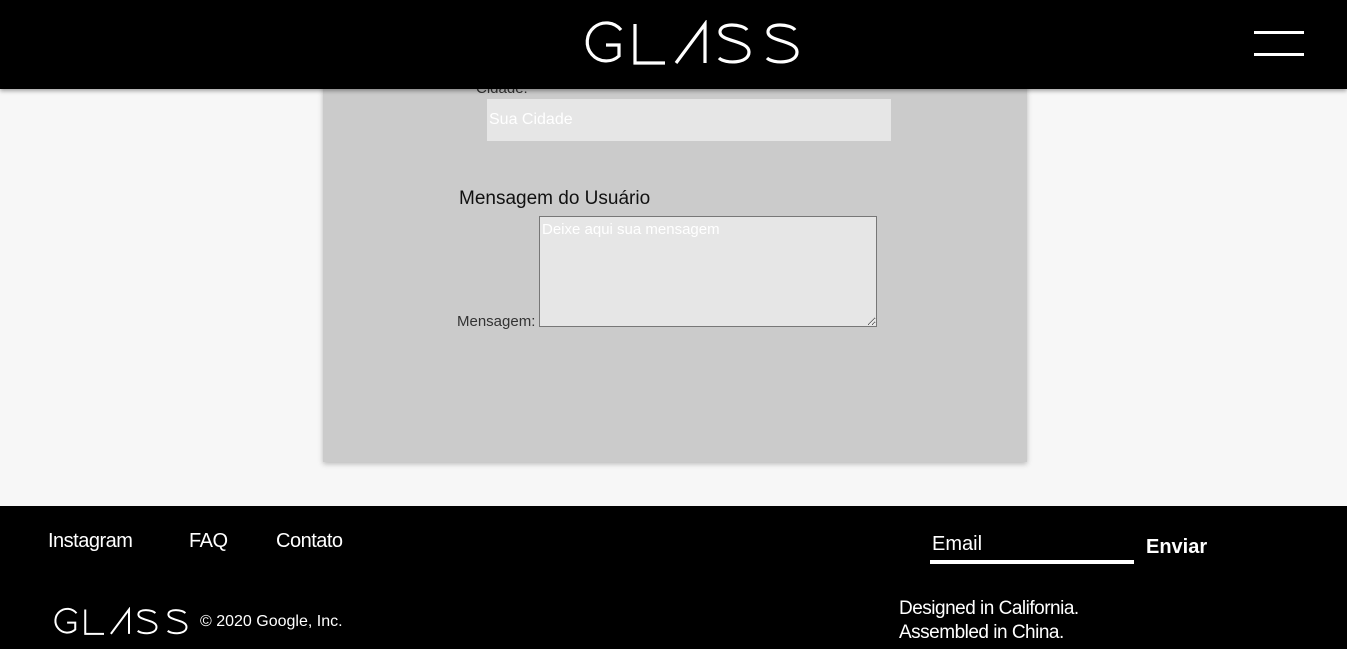  What do you see at coordinates (708, 271) in the screenshot?
I see `message-textarea` at bounding box center [708, 271].